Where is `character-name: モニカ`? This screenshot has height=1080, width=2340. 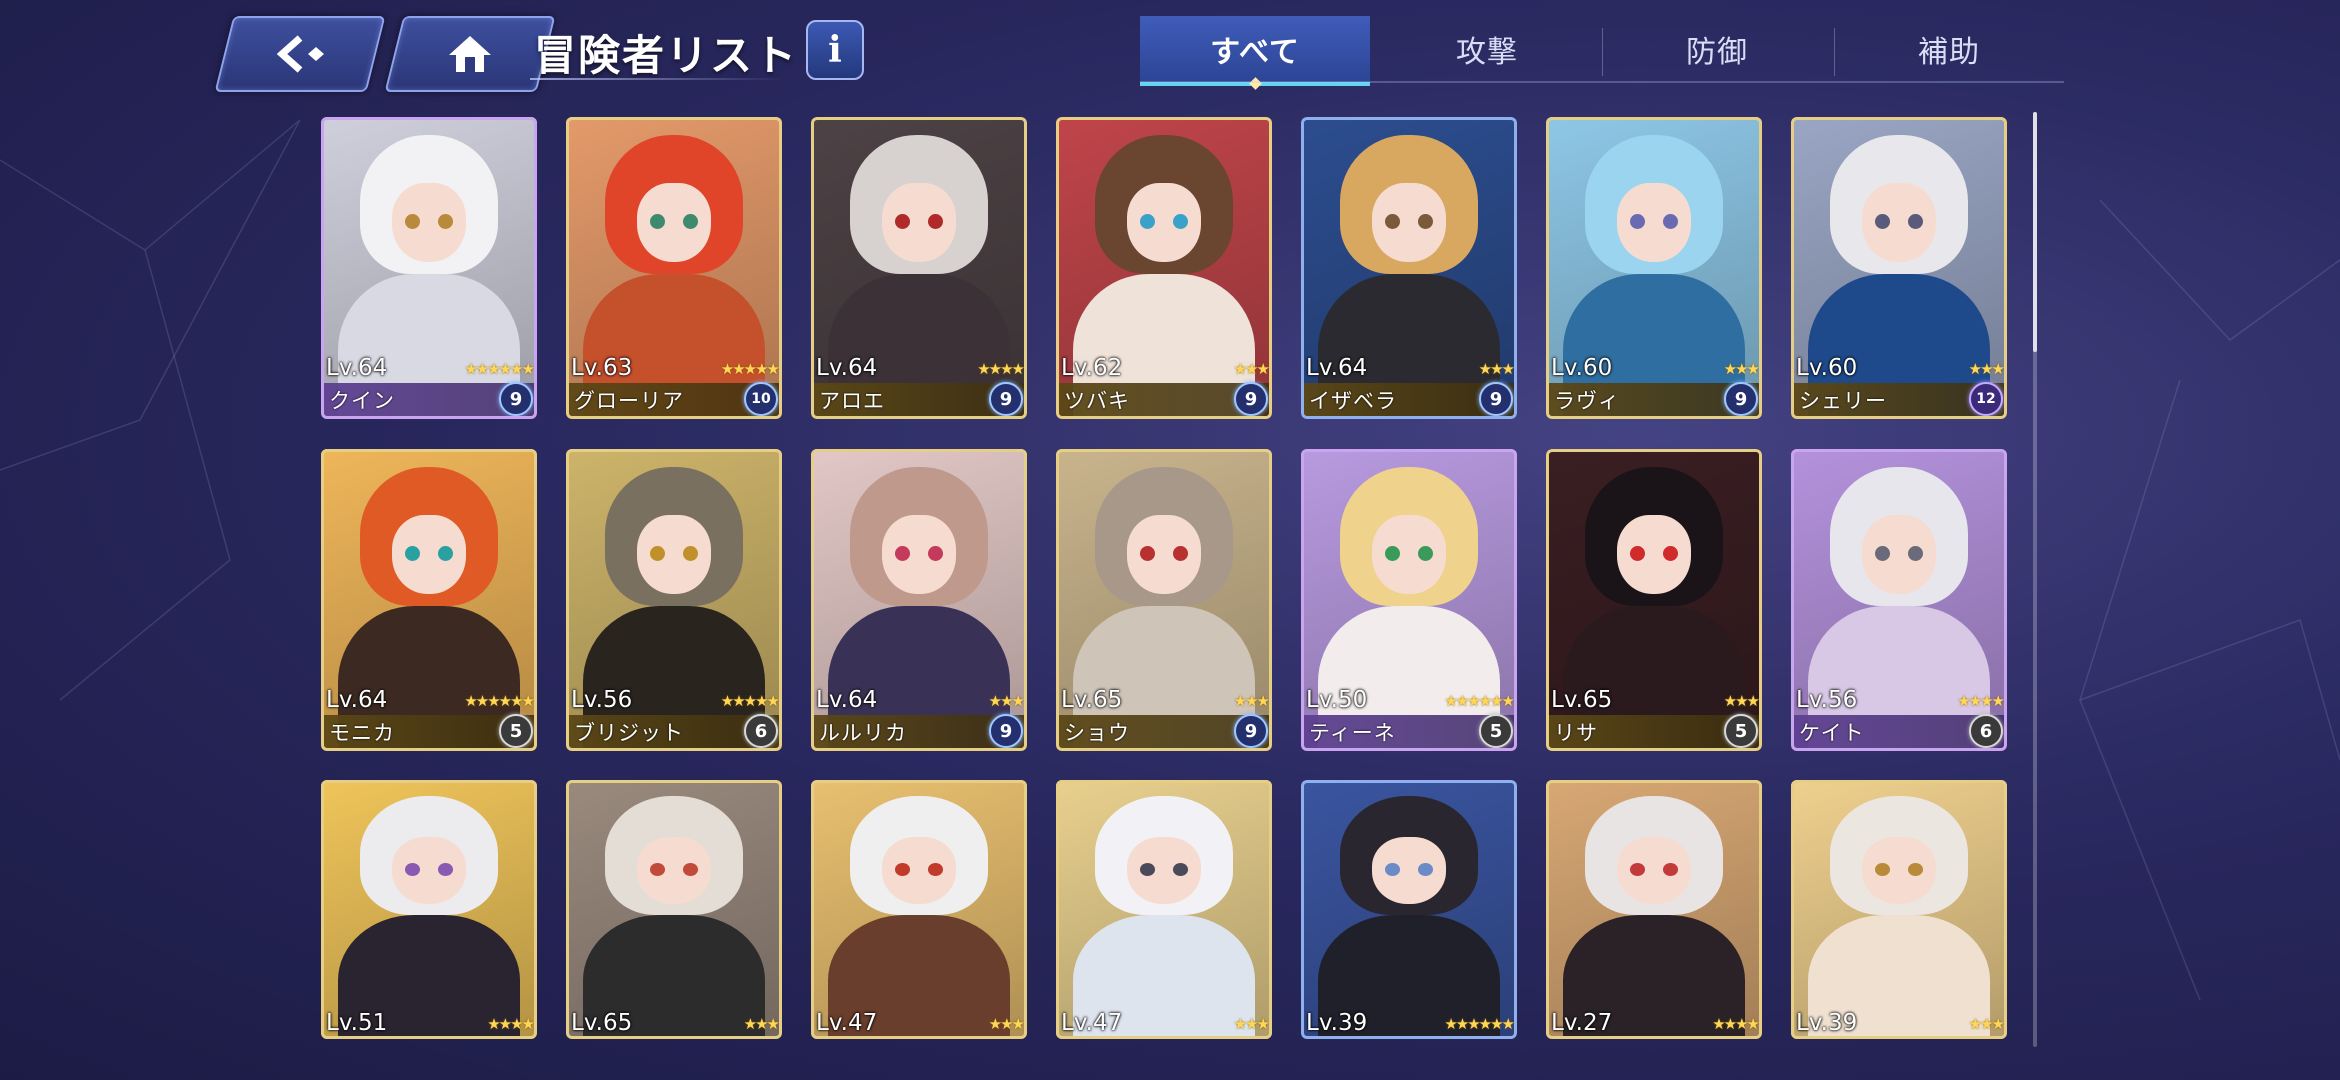
character-name: モニカ is located at coordinates (362, 733).